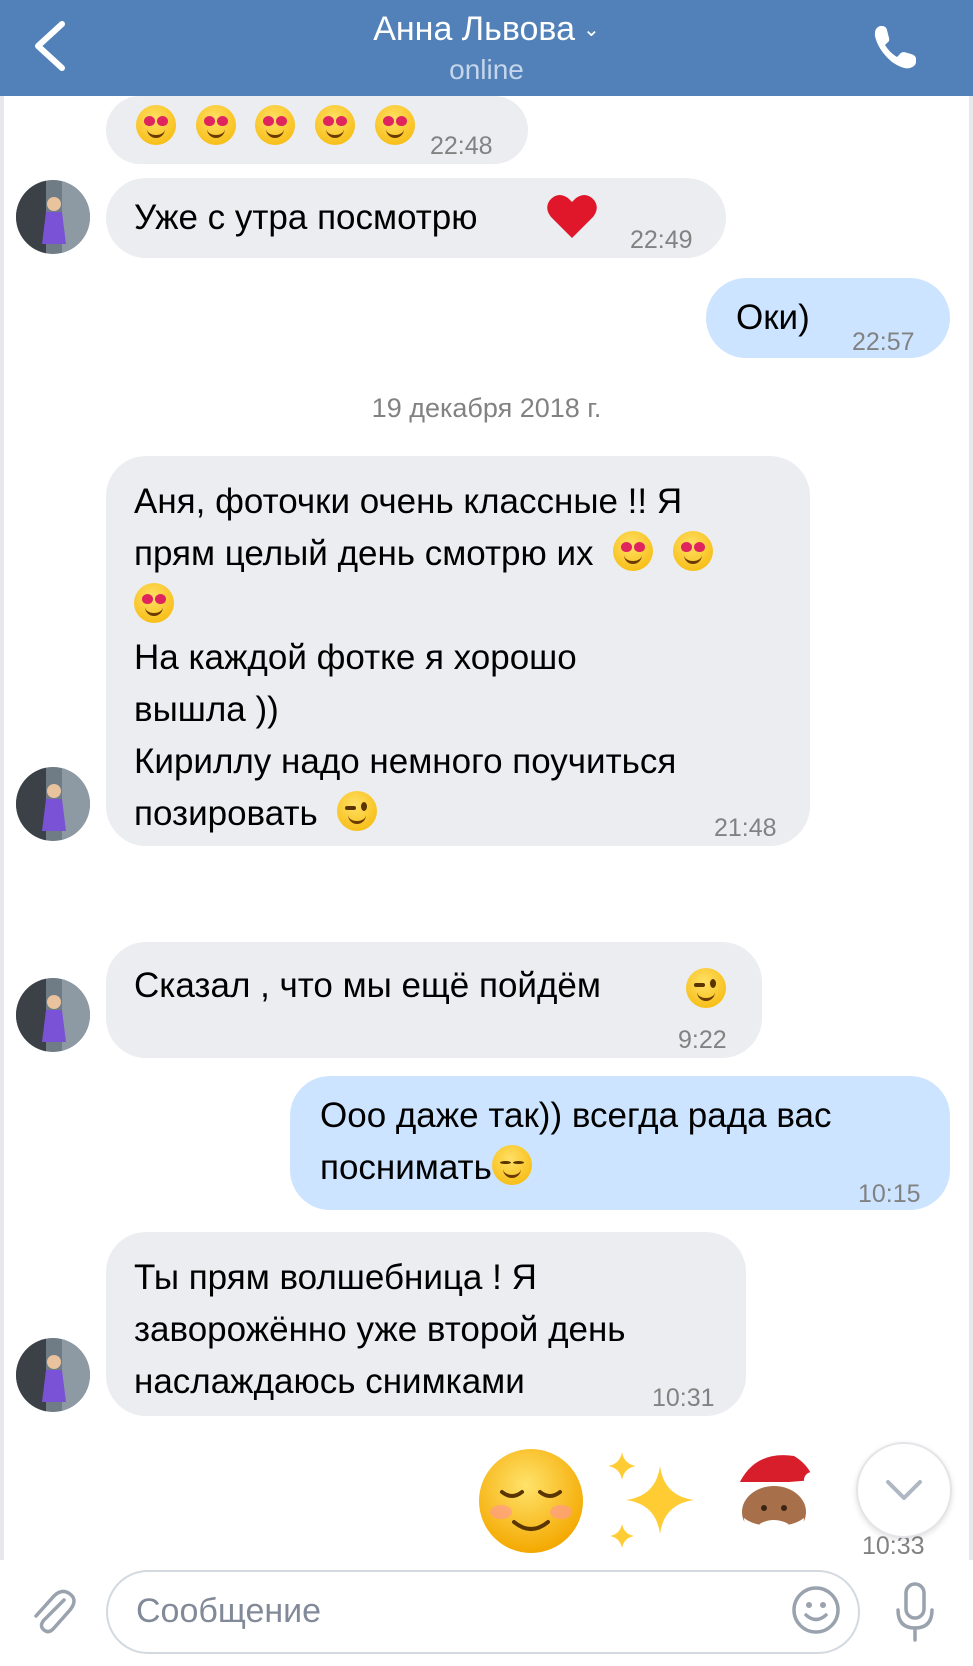  Describe the element at coordinates (461, 146) in the screenshot. I see `message-time: 22:48` at that location.